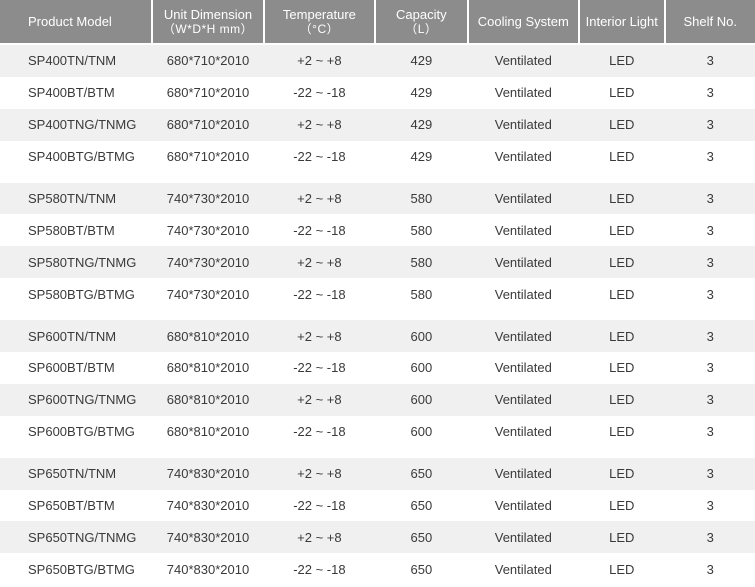  I want to click on header-shelf-no: Shelf No., so click(710, 21).